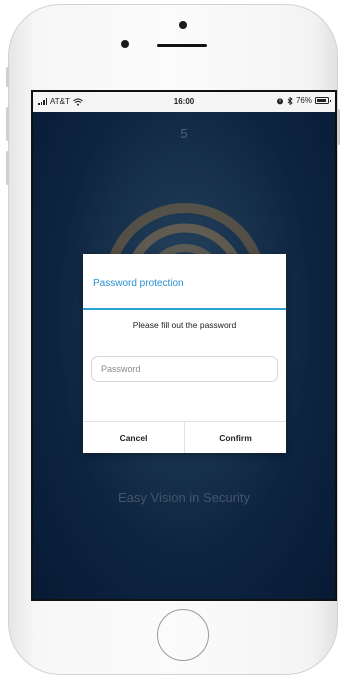 The width and height of the screenshot is (345, 679). I want to click on home-button, so click(183, 635).